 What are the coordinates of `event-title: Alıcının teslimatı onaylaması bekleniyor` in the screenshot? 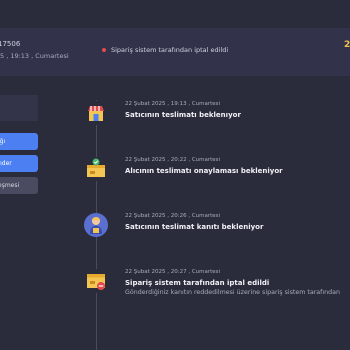 It's located at (204, 171).